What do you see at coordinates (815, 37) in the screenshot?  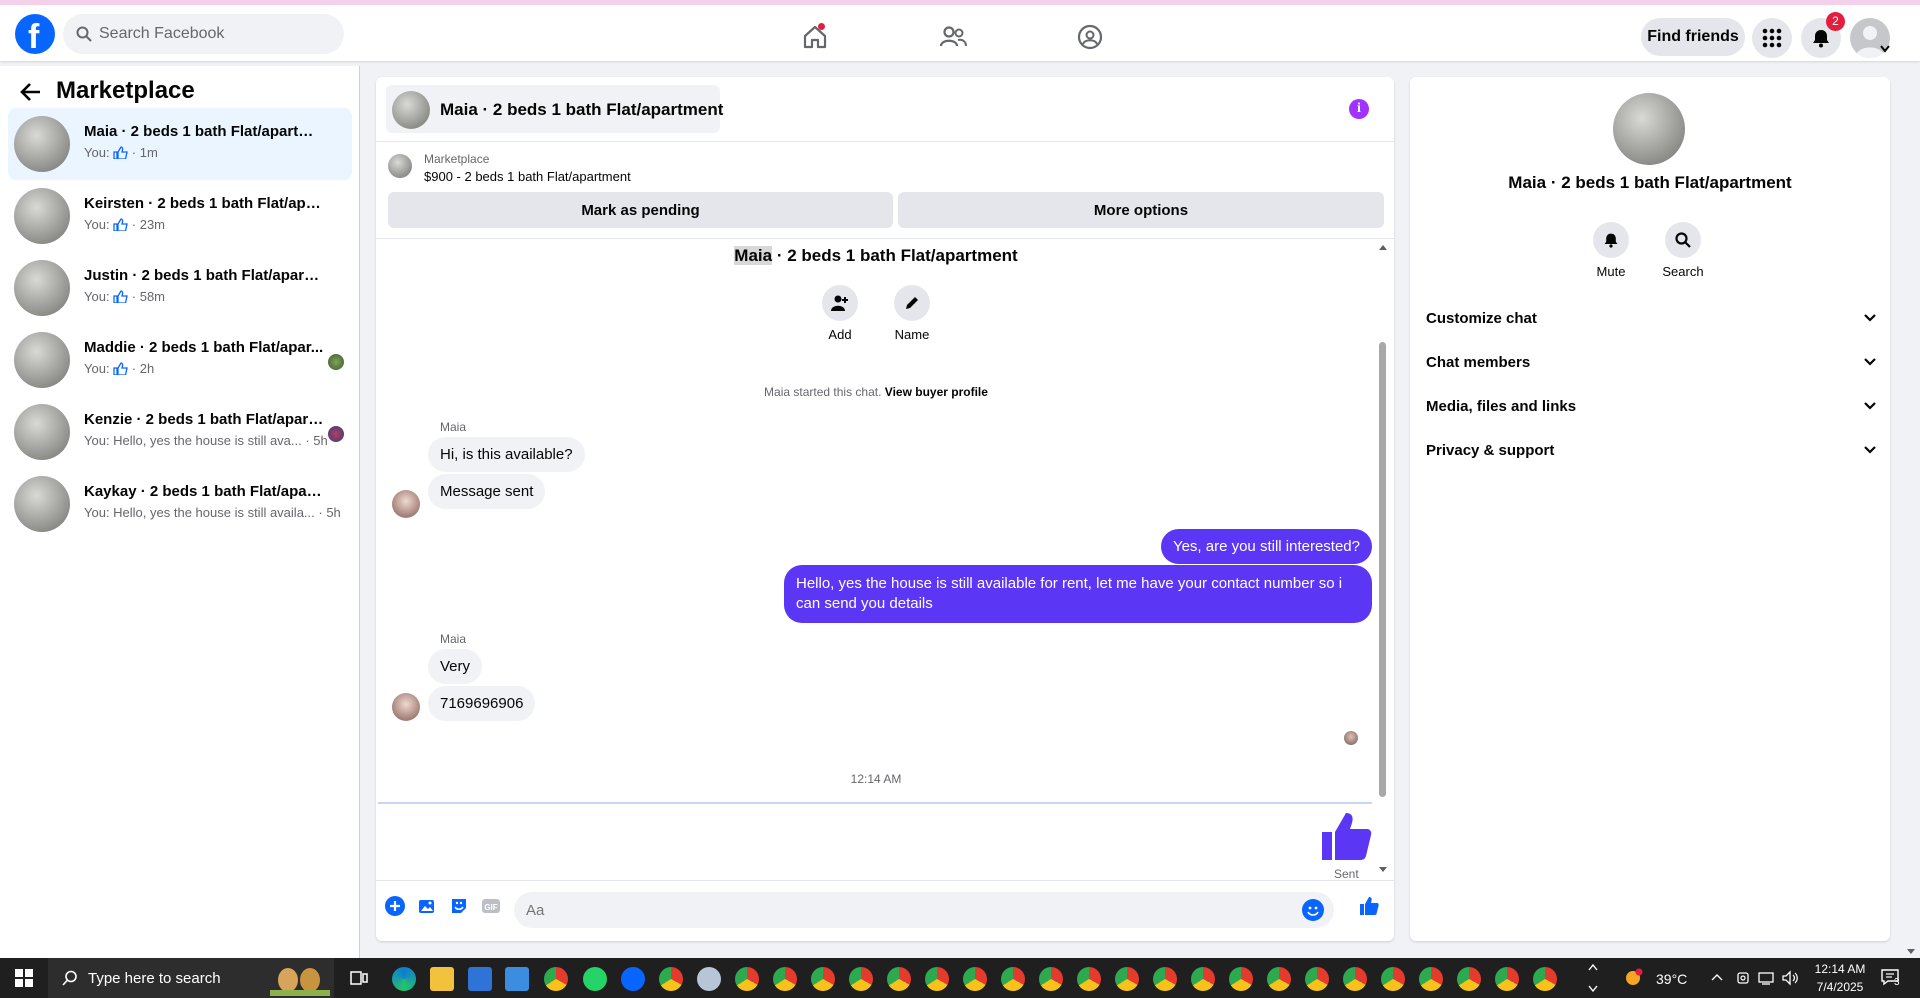 I see `home-nav-button` at bounding box center [815, 37].